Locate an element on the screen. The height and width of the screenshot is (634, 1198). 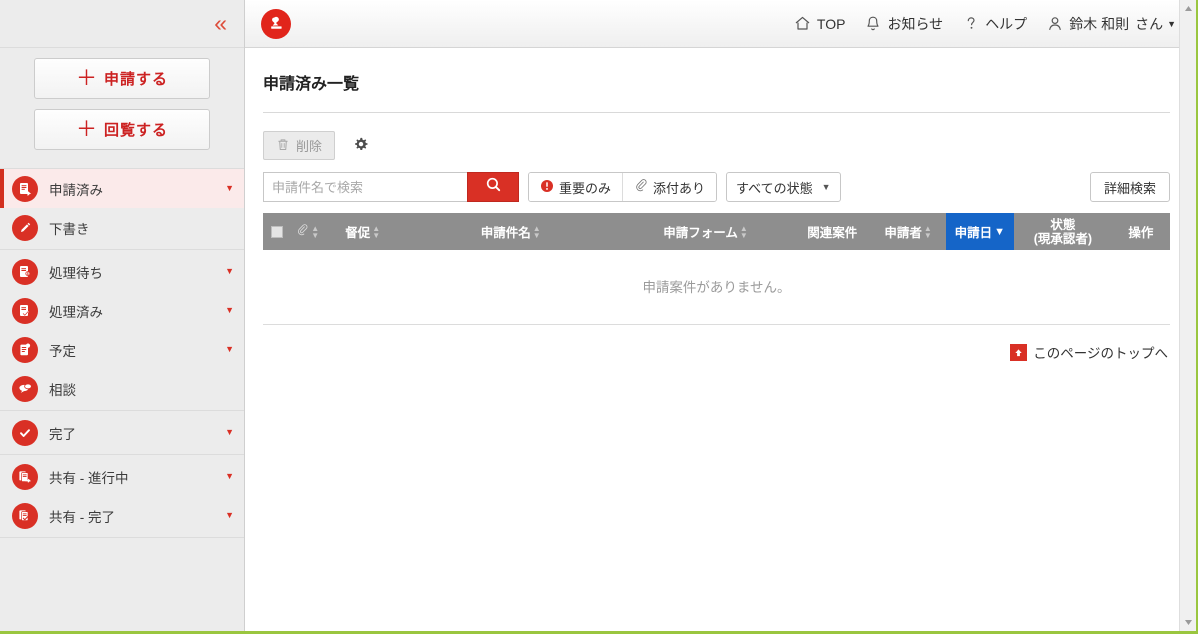
notices-link: お知らせ is located at coordinates (903, 24).